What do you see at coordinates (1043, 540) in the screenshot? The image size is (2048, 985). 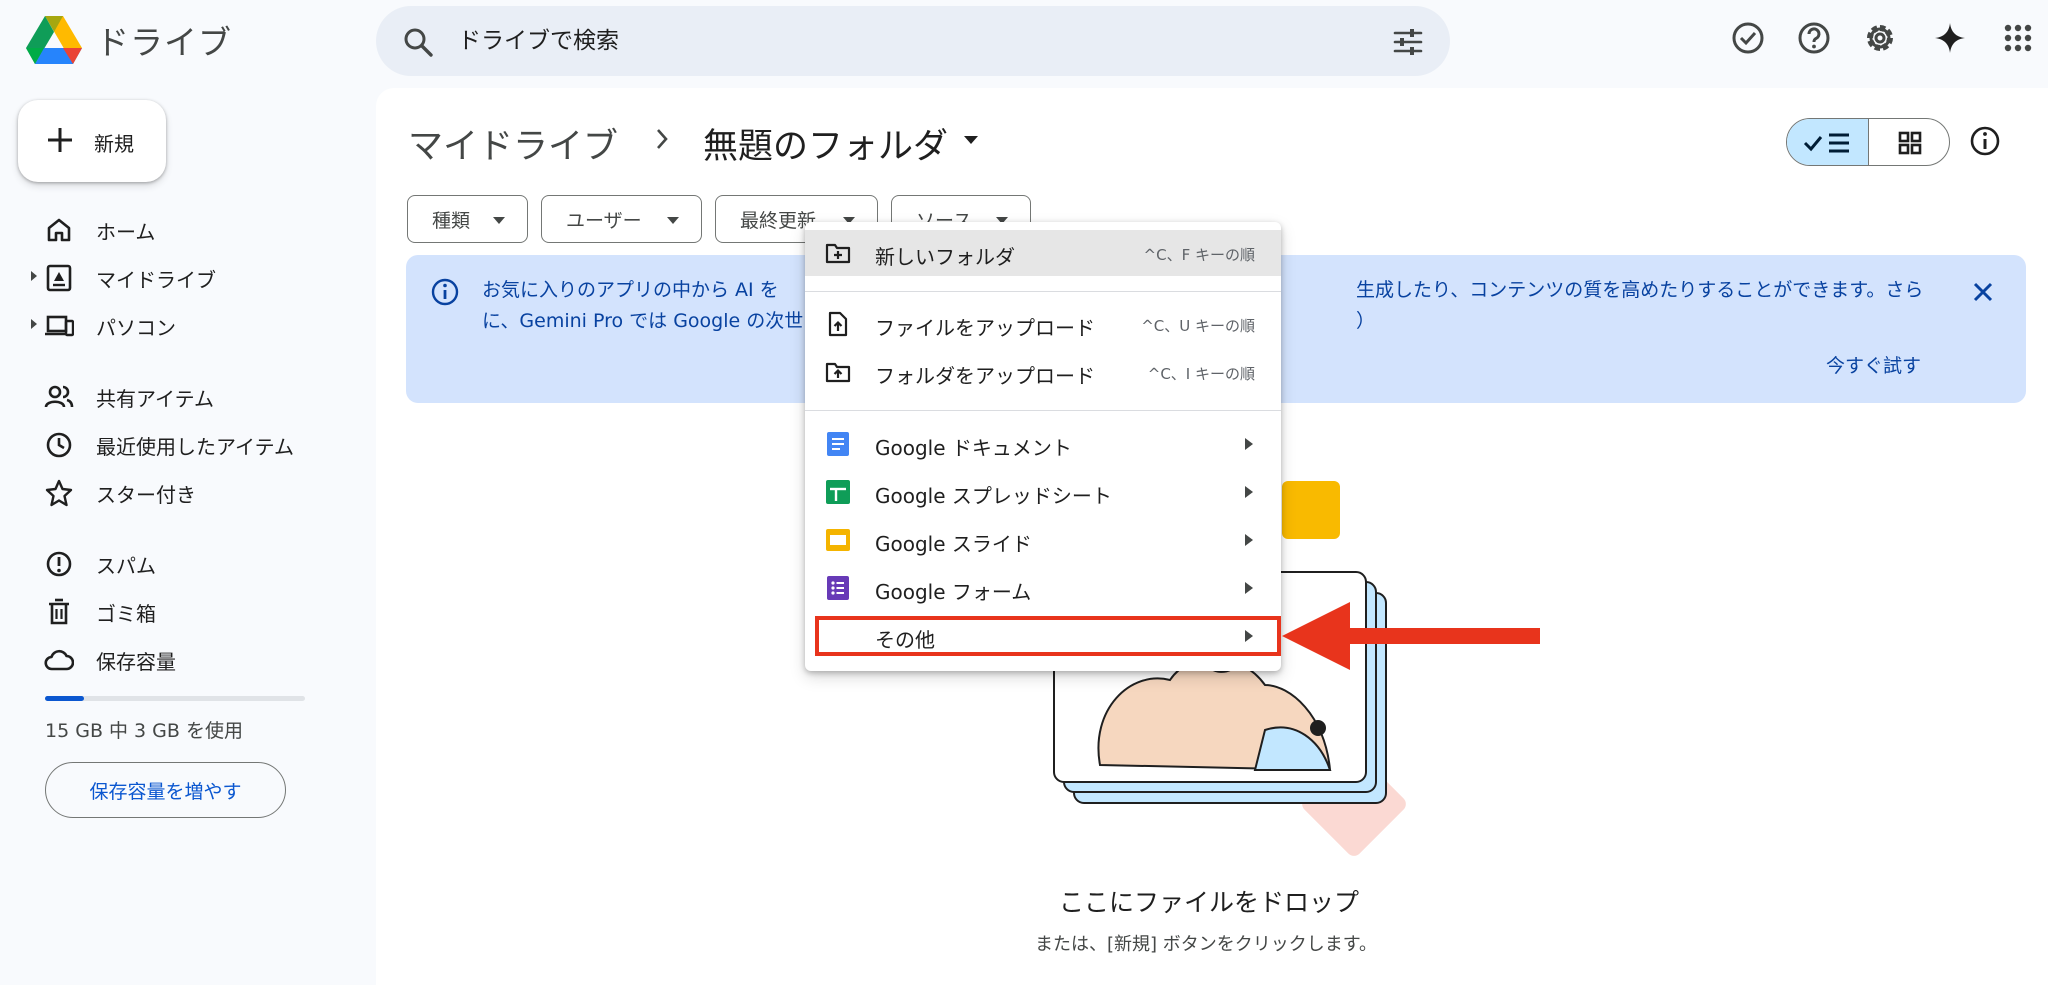 I see `menu-item-google-slides: Google スライド` at bounding box center [1043, 540].